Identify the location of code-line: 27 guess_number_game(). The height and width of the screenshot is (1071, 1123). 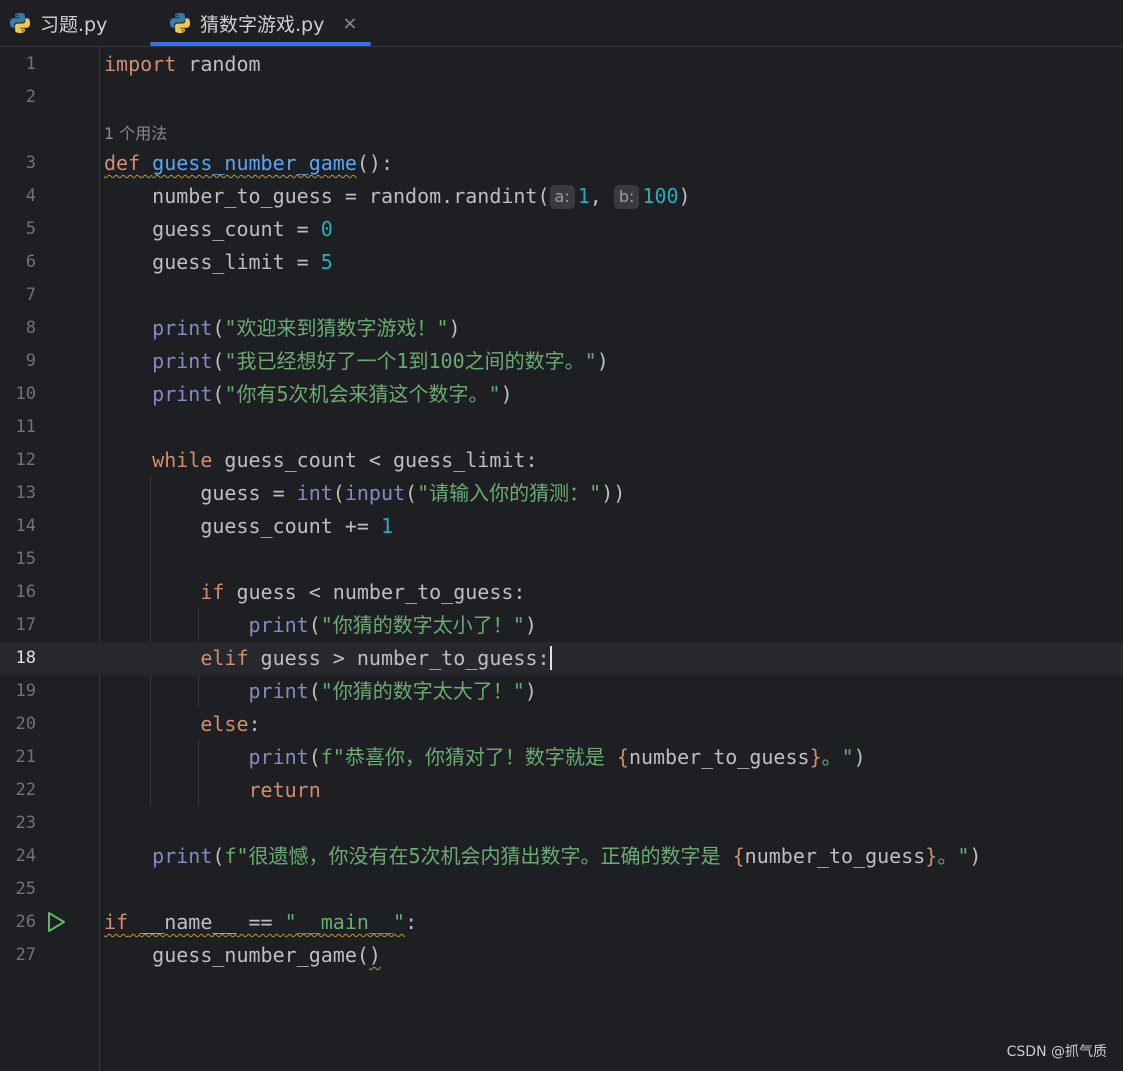
(561, 955).